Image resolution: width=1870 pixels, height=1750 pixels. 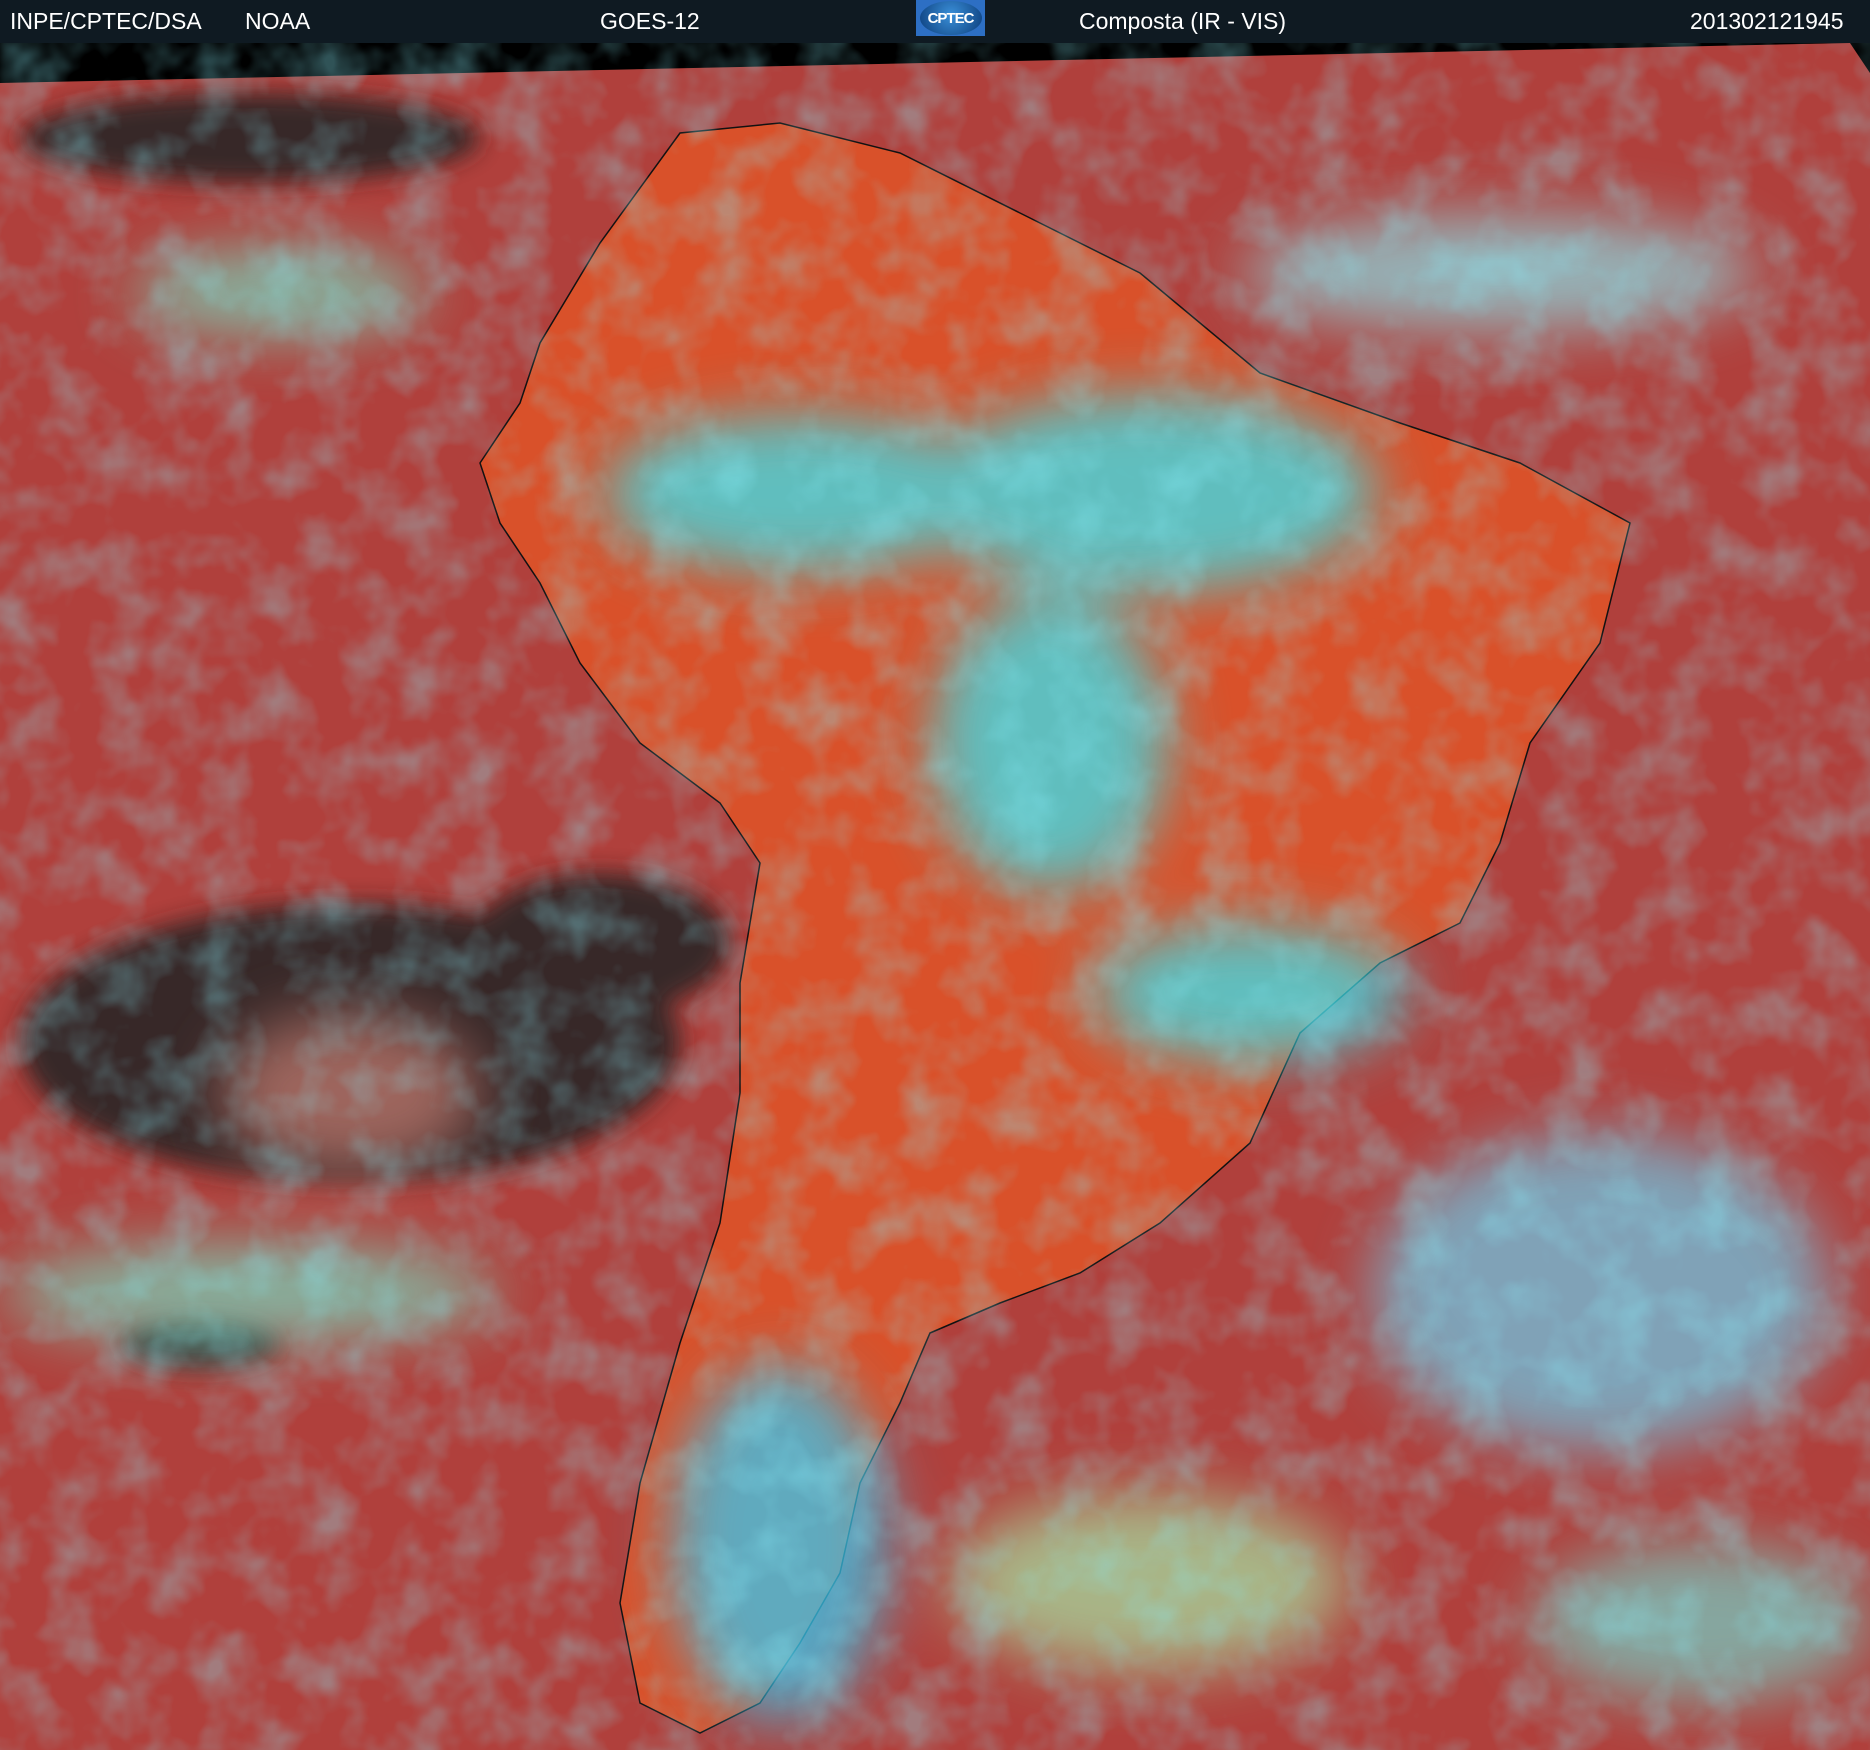 I want to click on source-label: INPE/CPTEC/DSA, so click(x=106, y=21).